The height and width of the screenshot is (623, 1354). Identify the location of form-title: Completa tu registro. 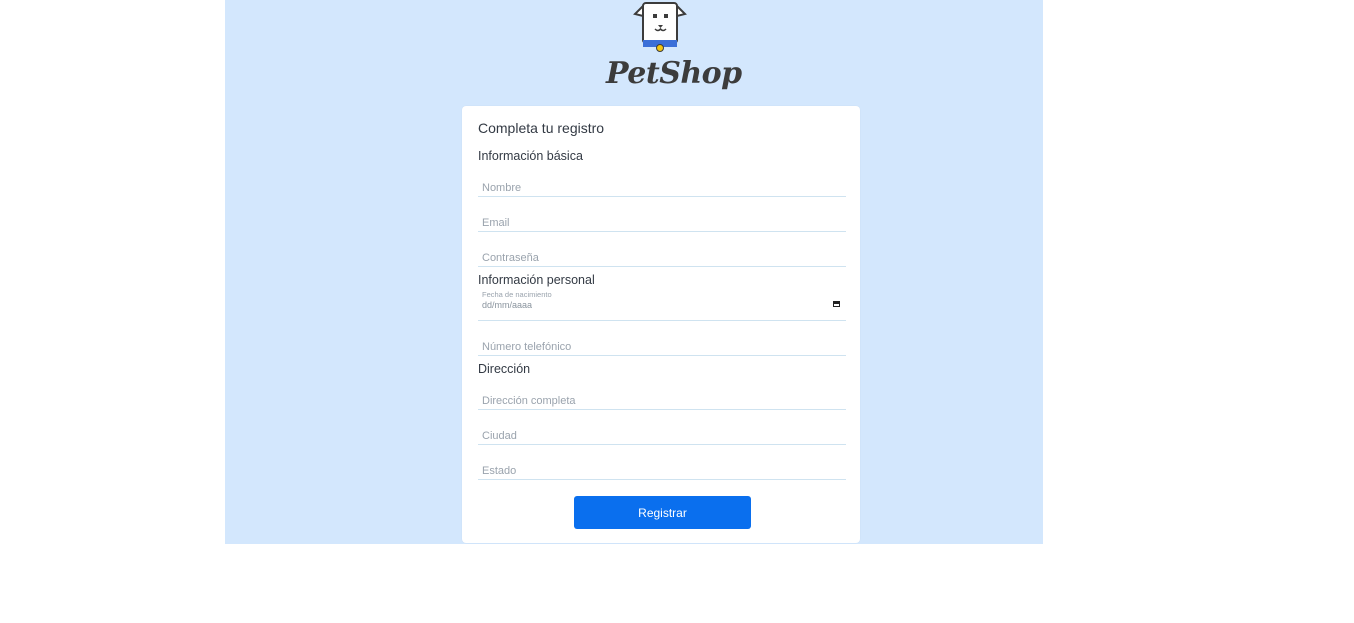
(541, 128).